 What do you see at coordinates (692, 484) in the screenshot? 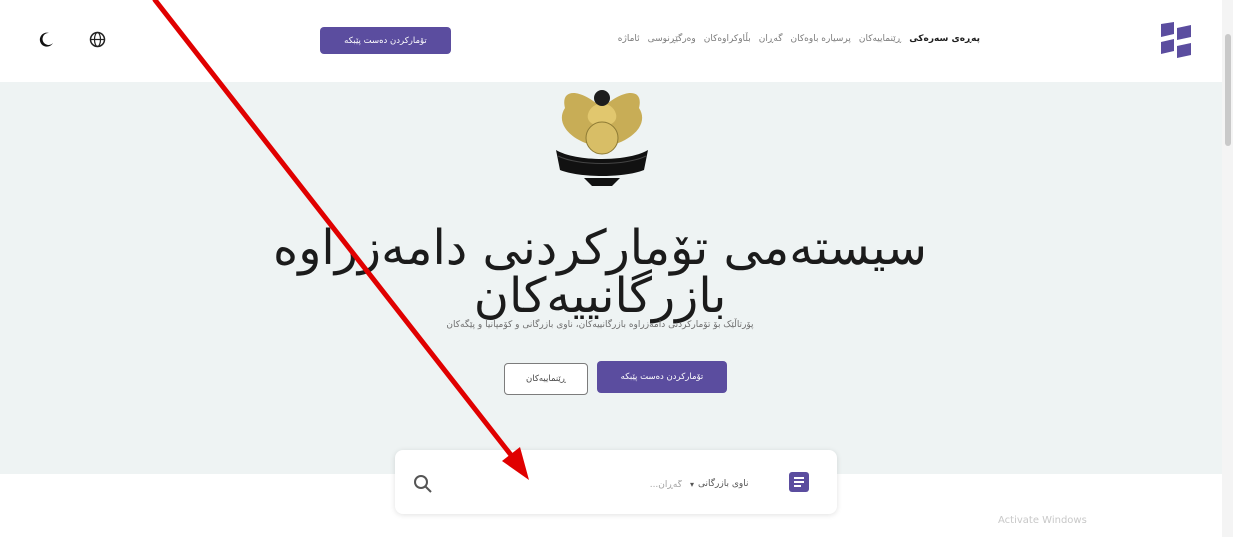
I see `chevron-down-icon: ▾` at bounding box center [692, 484].